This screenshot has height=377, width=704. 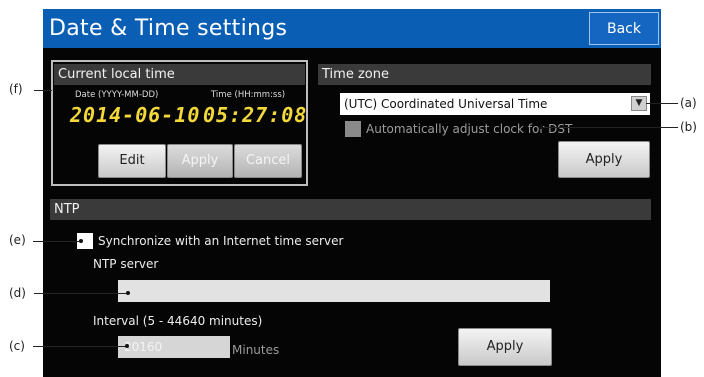 I want to click on time-format-label: Time (HH:mm:ss), so click(x=248, y=95).